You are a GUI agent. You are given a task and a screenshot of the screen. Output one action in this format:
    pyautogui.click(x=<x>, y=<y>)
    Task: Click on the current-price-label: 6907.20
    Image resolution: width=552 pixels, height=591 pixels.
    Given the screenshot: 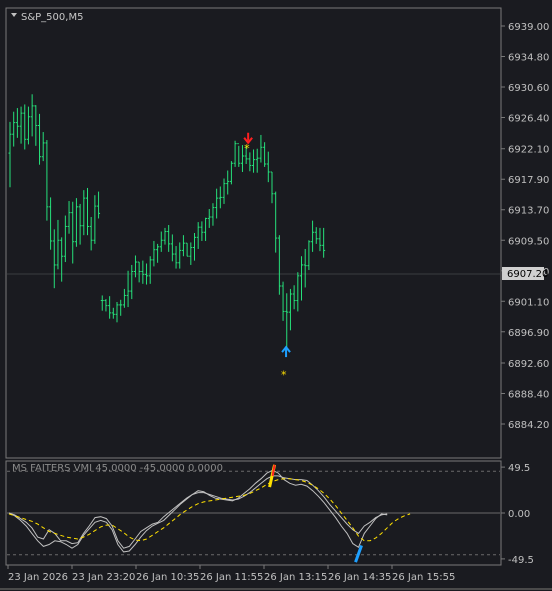 What is the action you would take?
    pyautogui.click(x=527, y=274)
    